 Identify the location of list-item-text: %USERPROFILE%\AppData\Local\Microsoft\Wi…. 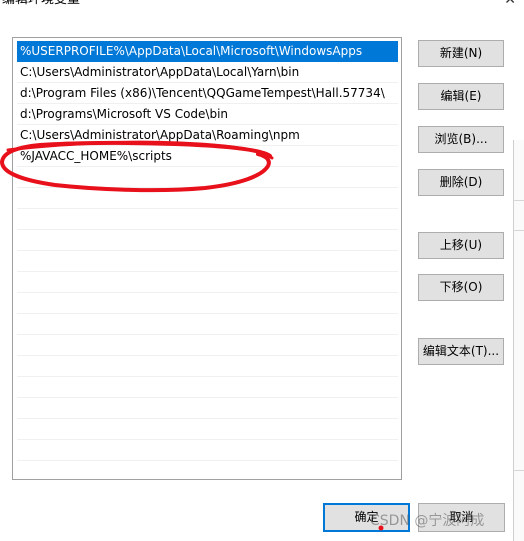
(191, 51).